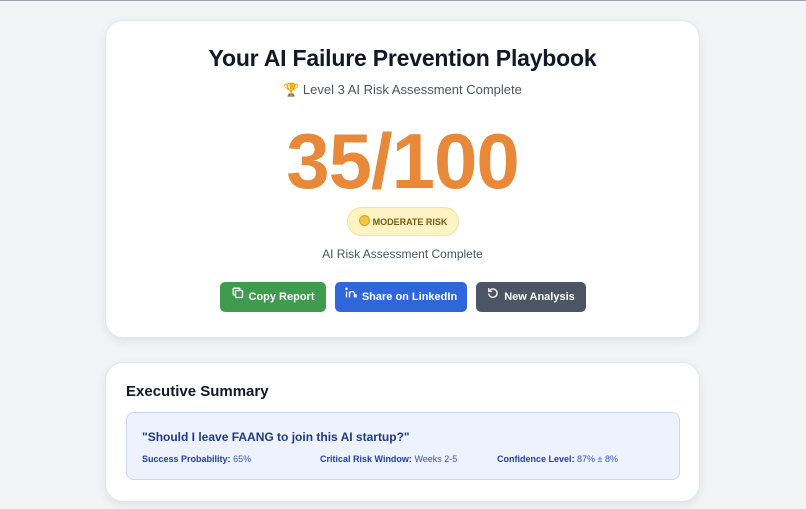 This screenshot has height=509, width=806. I want to click on new-analysis-button: New Analysis, so click(531, 297).